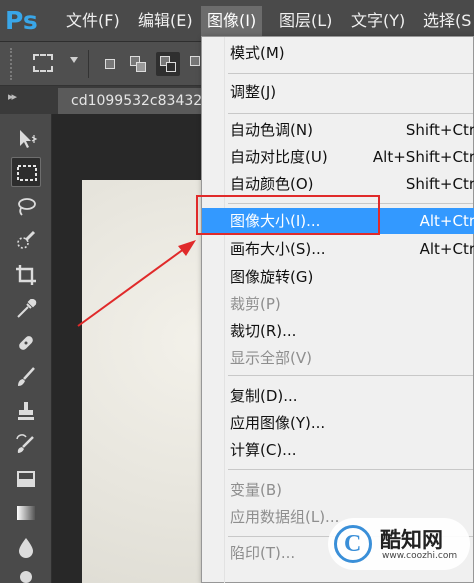 The image size is (474, 583). I want to click on menu-item-auto-tone: 自动色调(N) Shift+Ctr, so click(338, 130).